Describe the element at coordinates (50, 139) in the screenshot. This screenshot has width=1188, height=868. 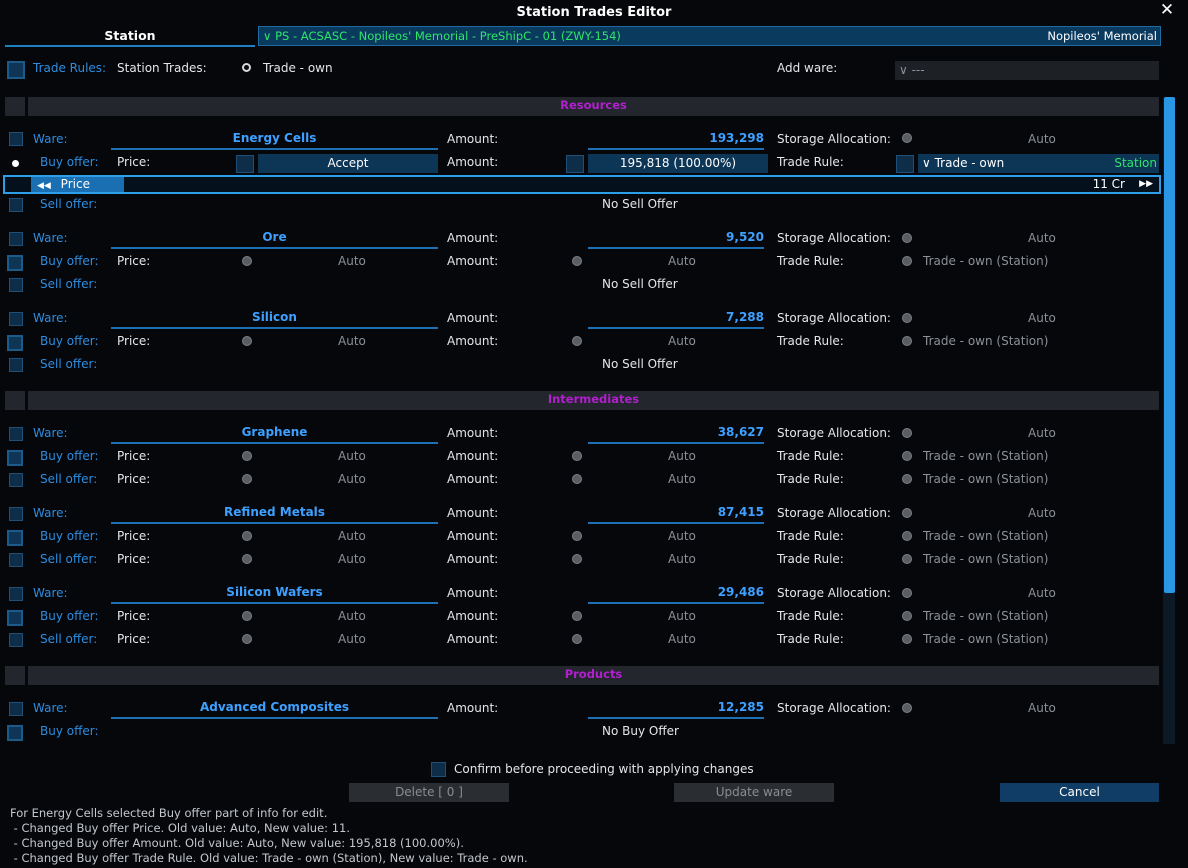
I see `ware-label: Ware:` at that location.